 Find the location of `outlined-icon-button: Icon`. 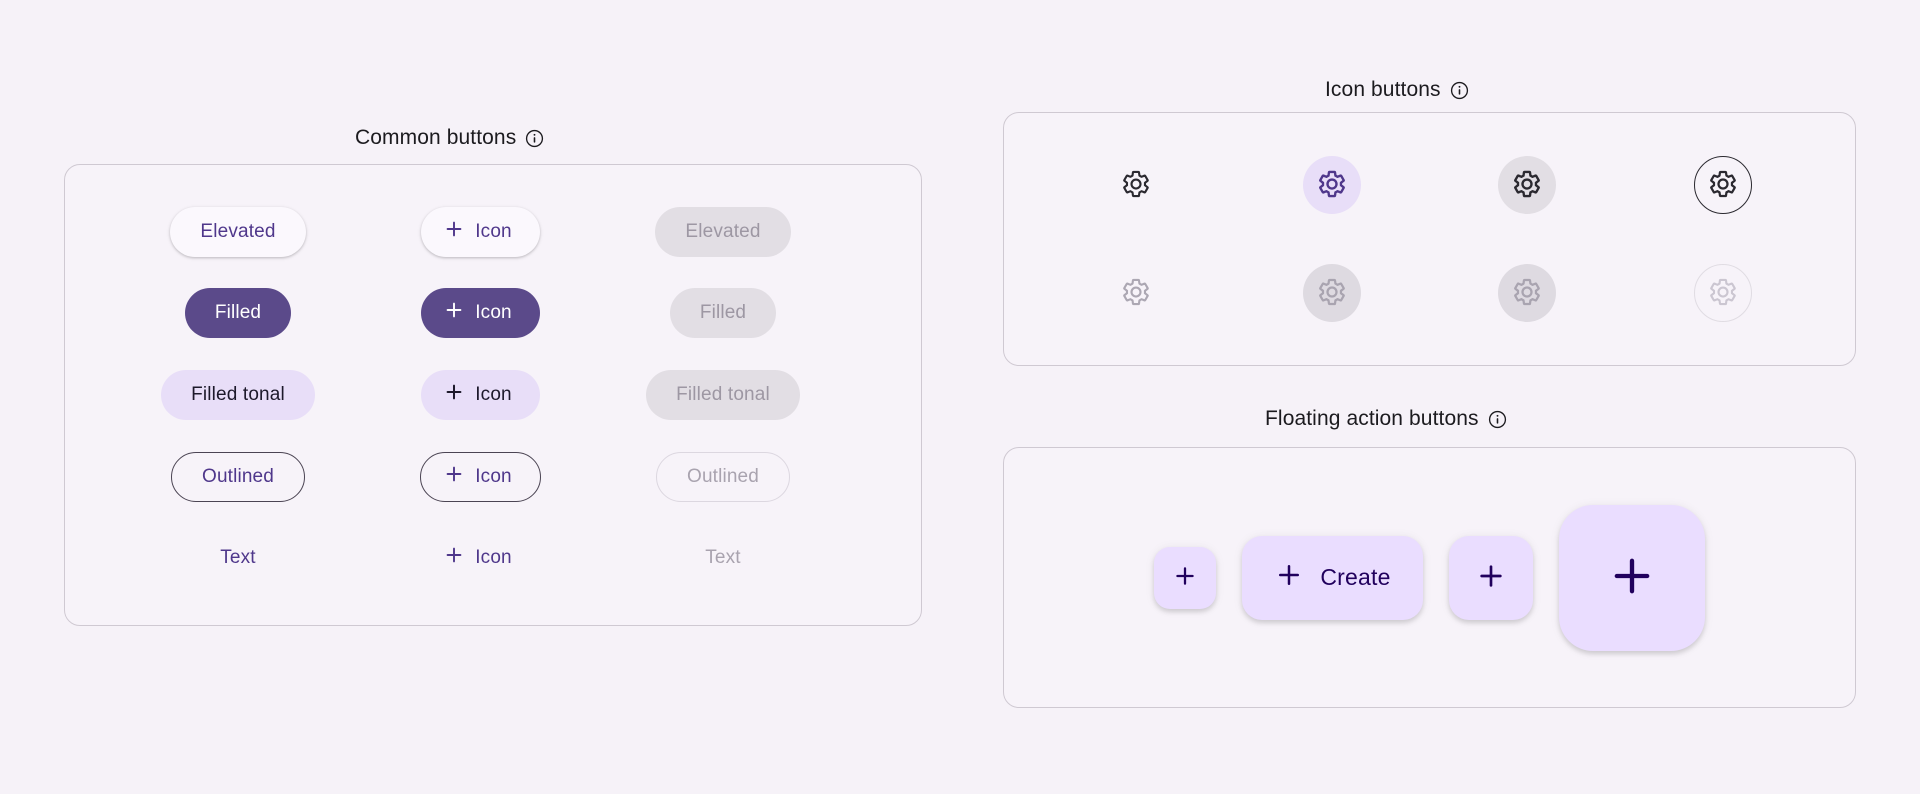

outlined-icon-button: Icon is located at coordinates (480, 476).